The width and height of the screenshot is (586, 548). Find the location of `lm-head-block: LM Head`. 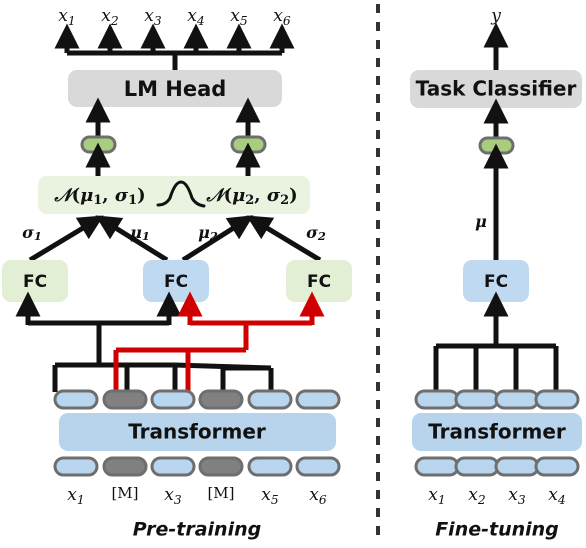

lm-head-block: LM Head is located at coordinates (175, 88).